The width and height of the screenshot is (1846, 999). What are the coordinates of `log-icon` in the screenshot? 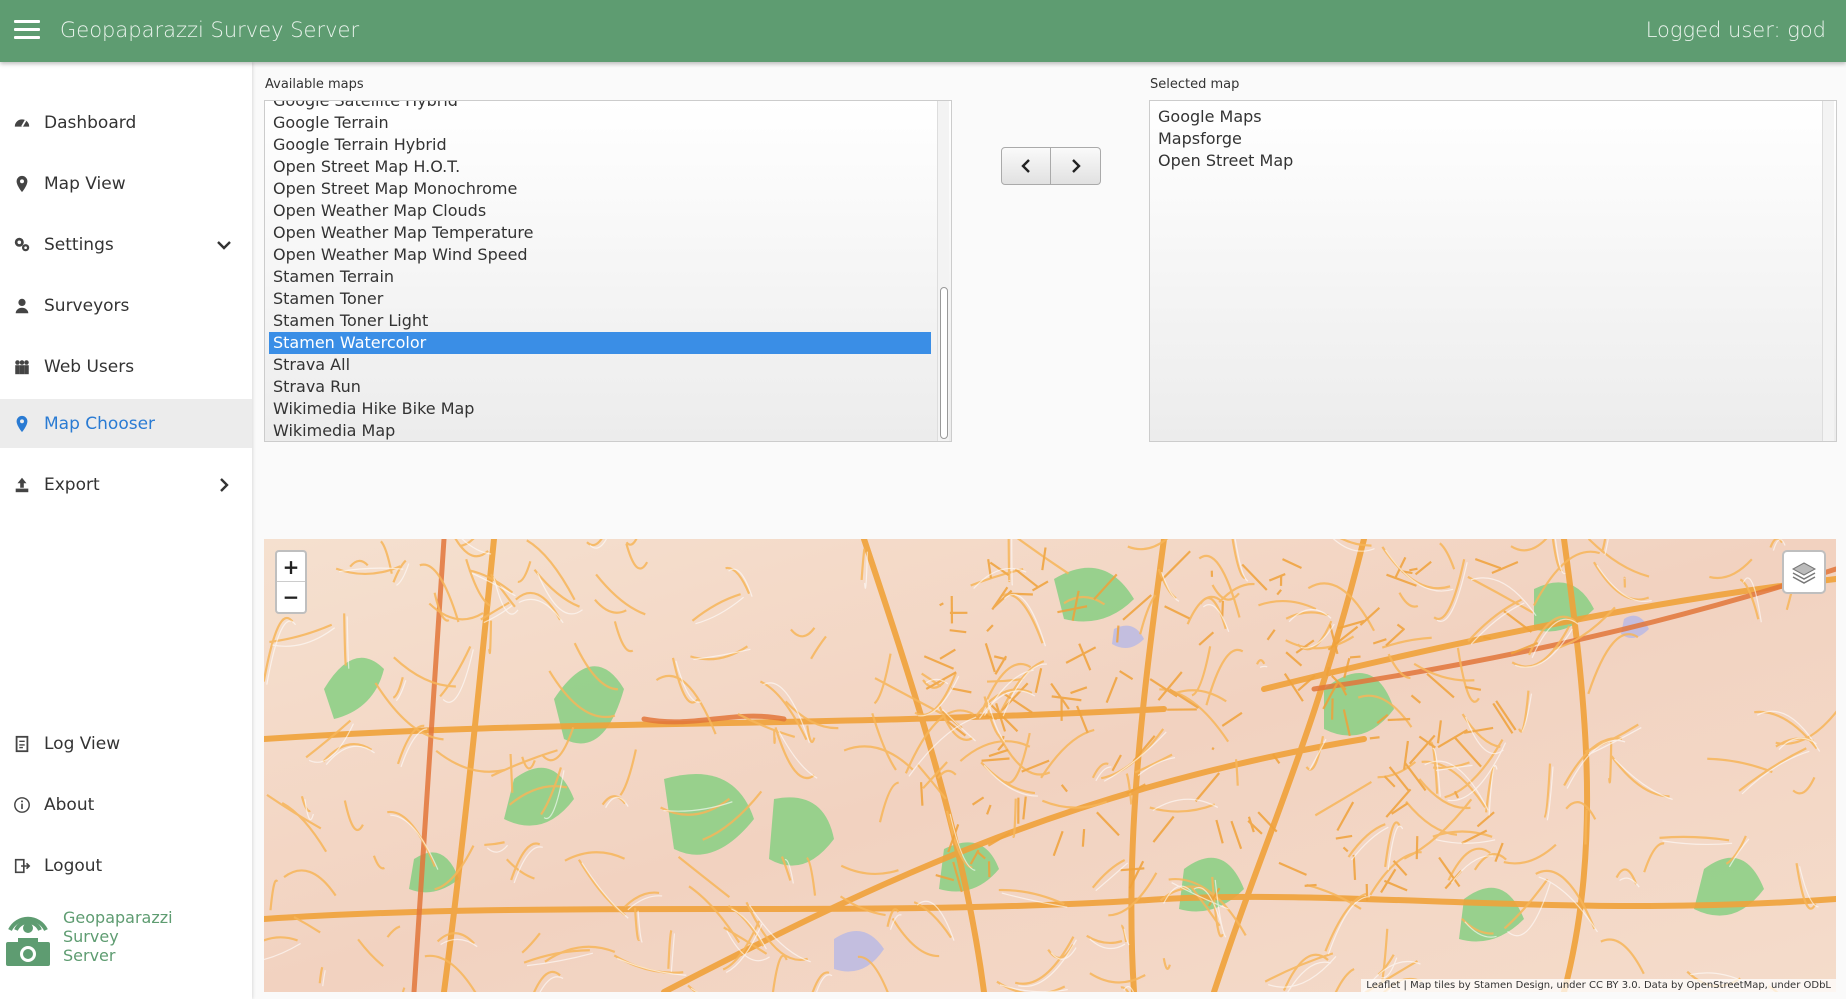 It's located at (22, 744).